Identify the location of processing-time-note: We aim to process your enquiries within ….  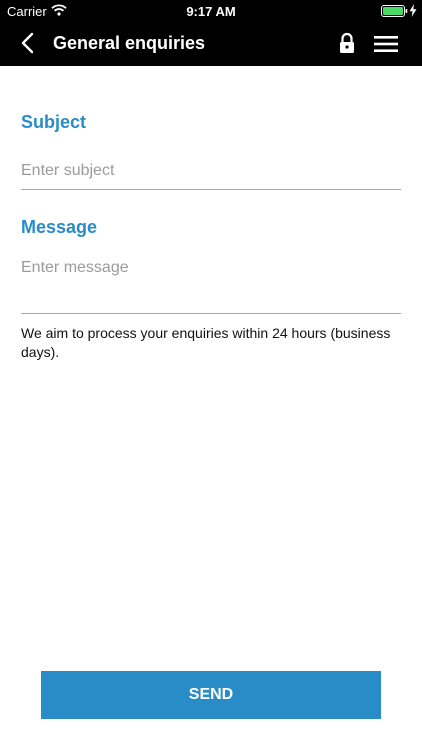
(206, 342).